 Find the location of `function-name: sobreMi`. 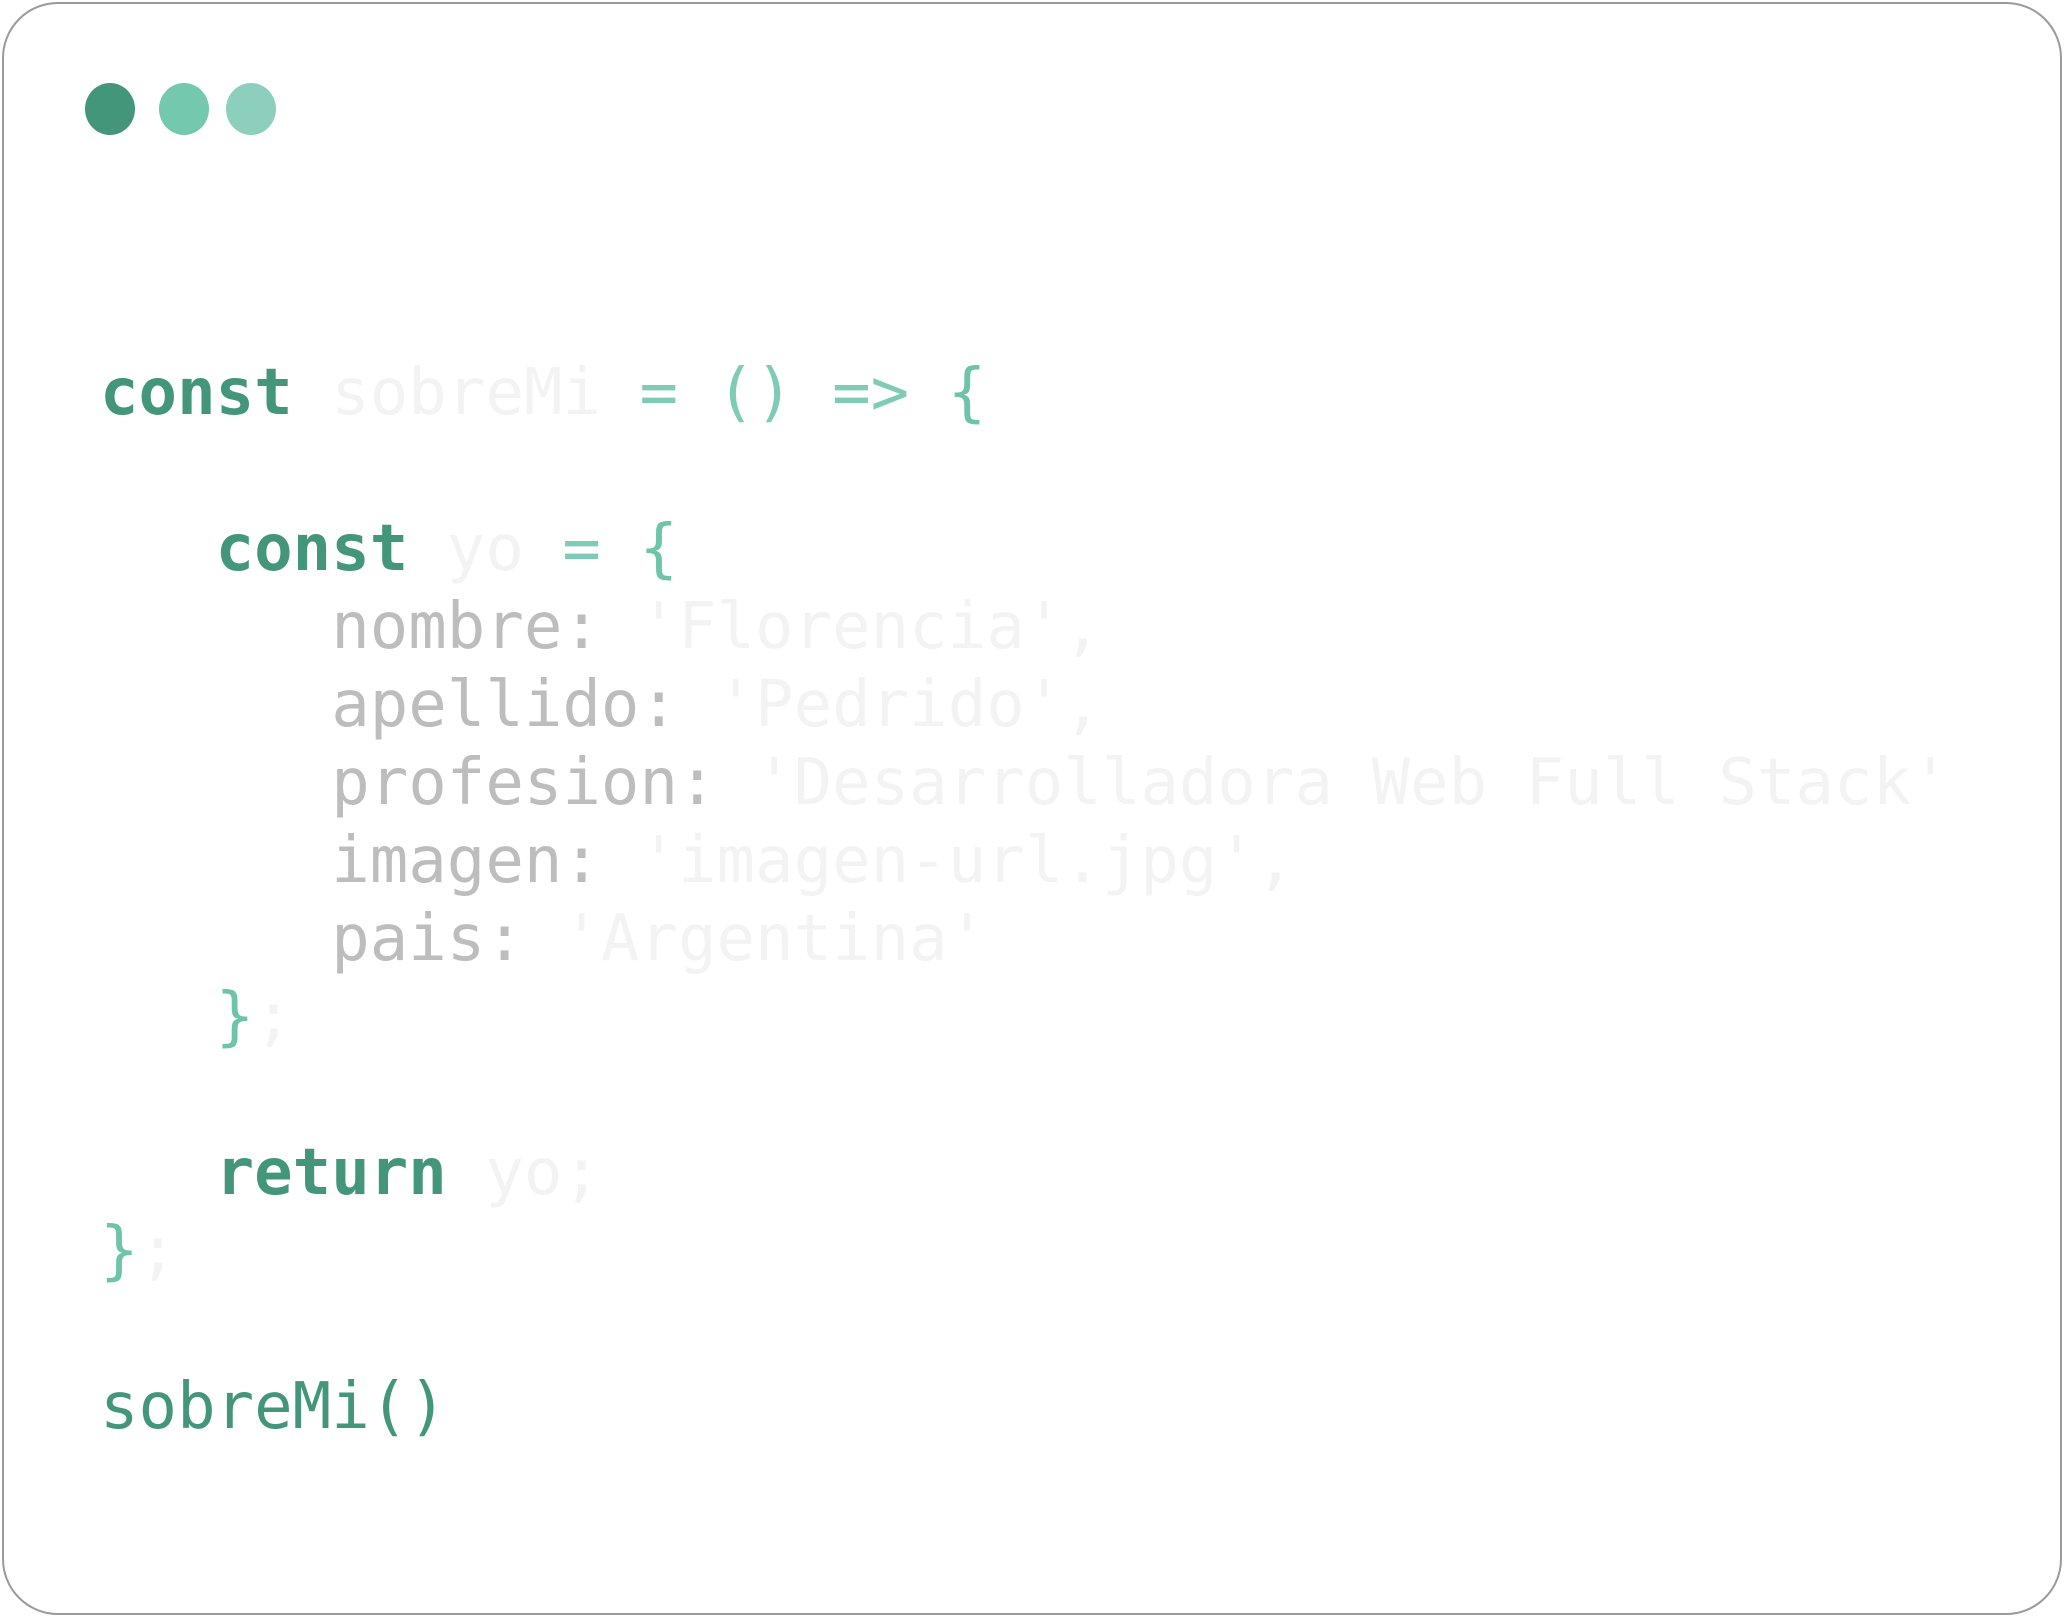

function-name: sobreMi is located at coordinates (466, 393).